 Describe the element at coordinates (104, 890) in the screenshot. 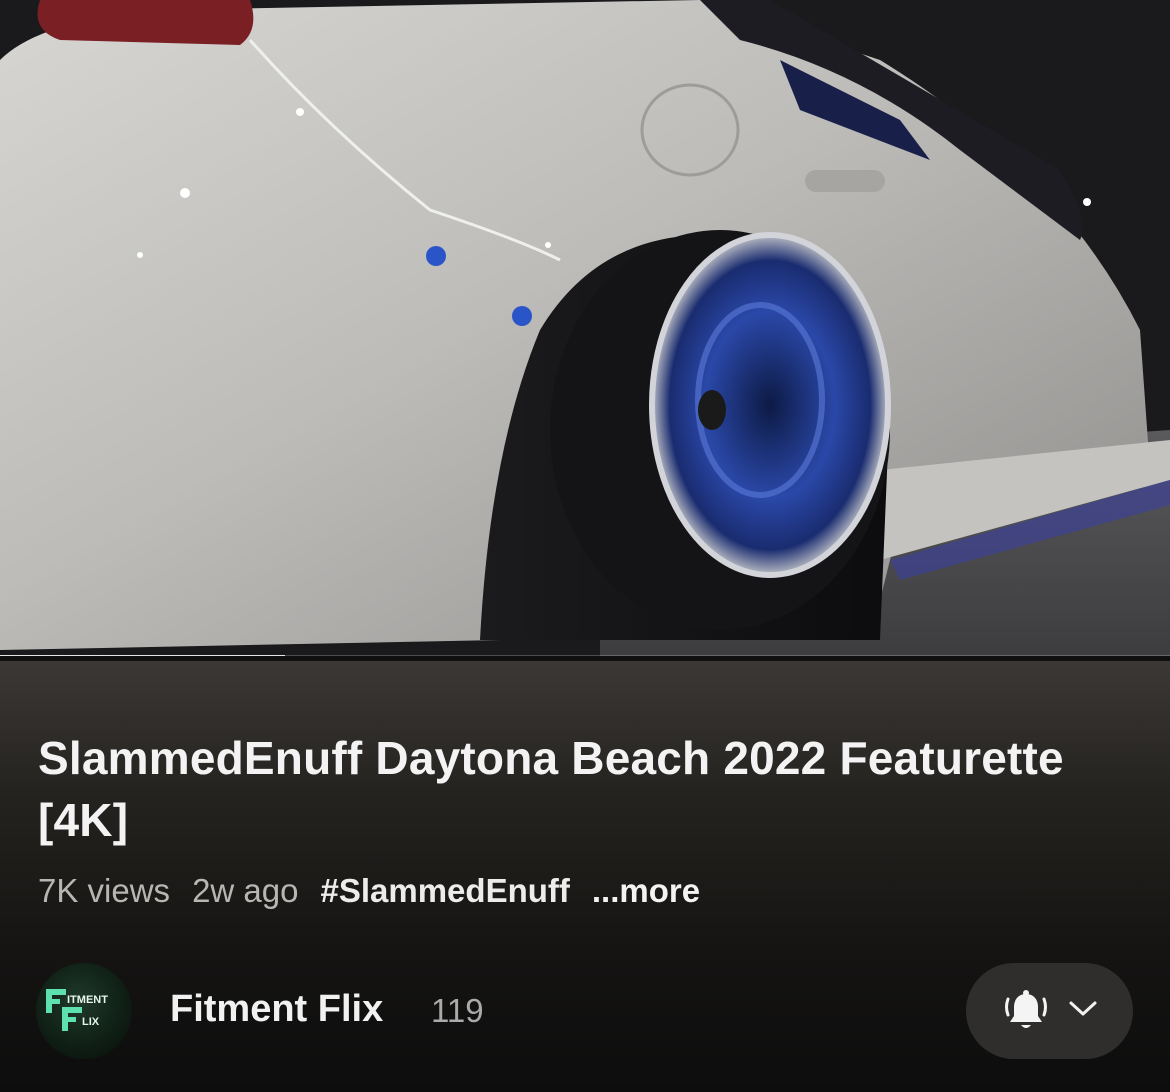

I see `view-count: 7K views` at that location.